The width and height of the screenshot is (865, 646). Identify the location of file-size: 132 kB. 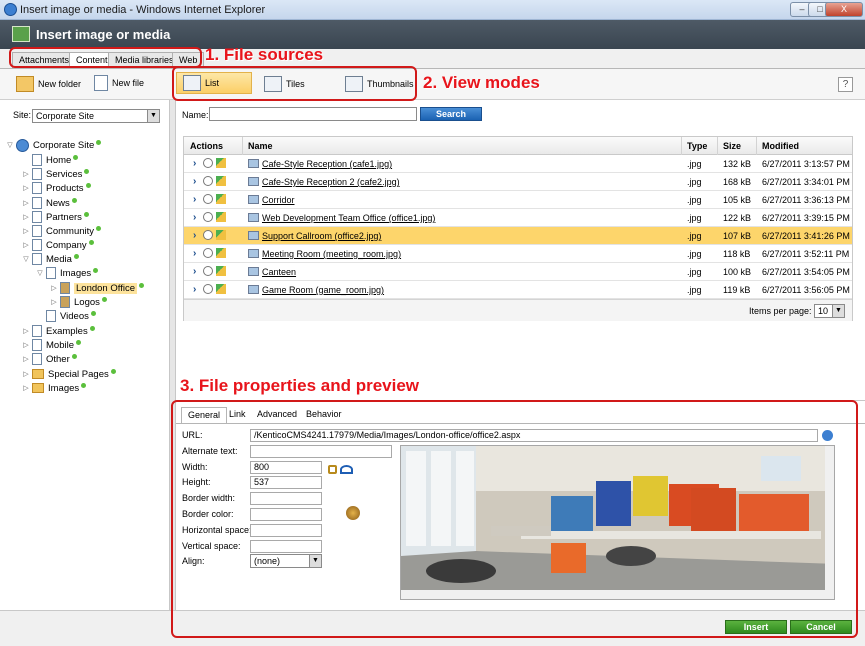
(737, 164).